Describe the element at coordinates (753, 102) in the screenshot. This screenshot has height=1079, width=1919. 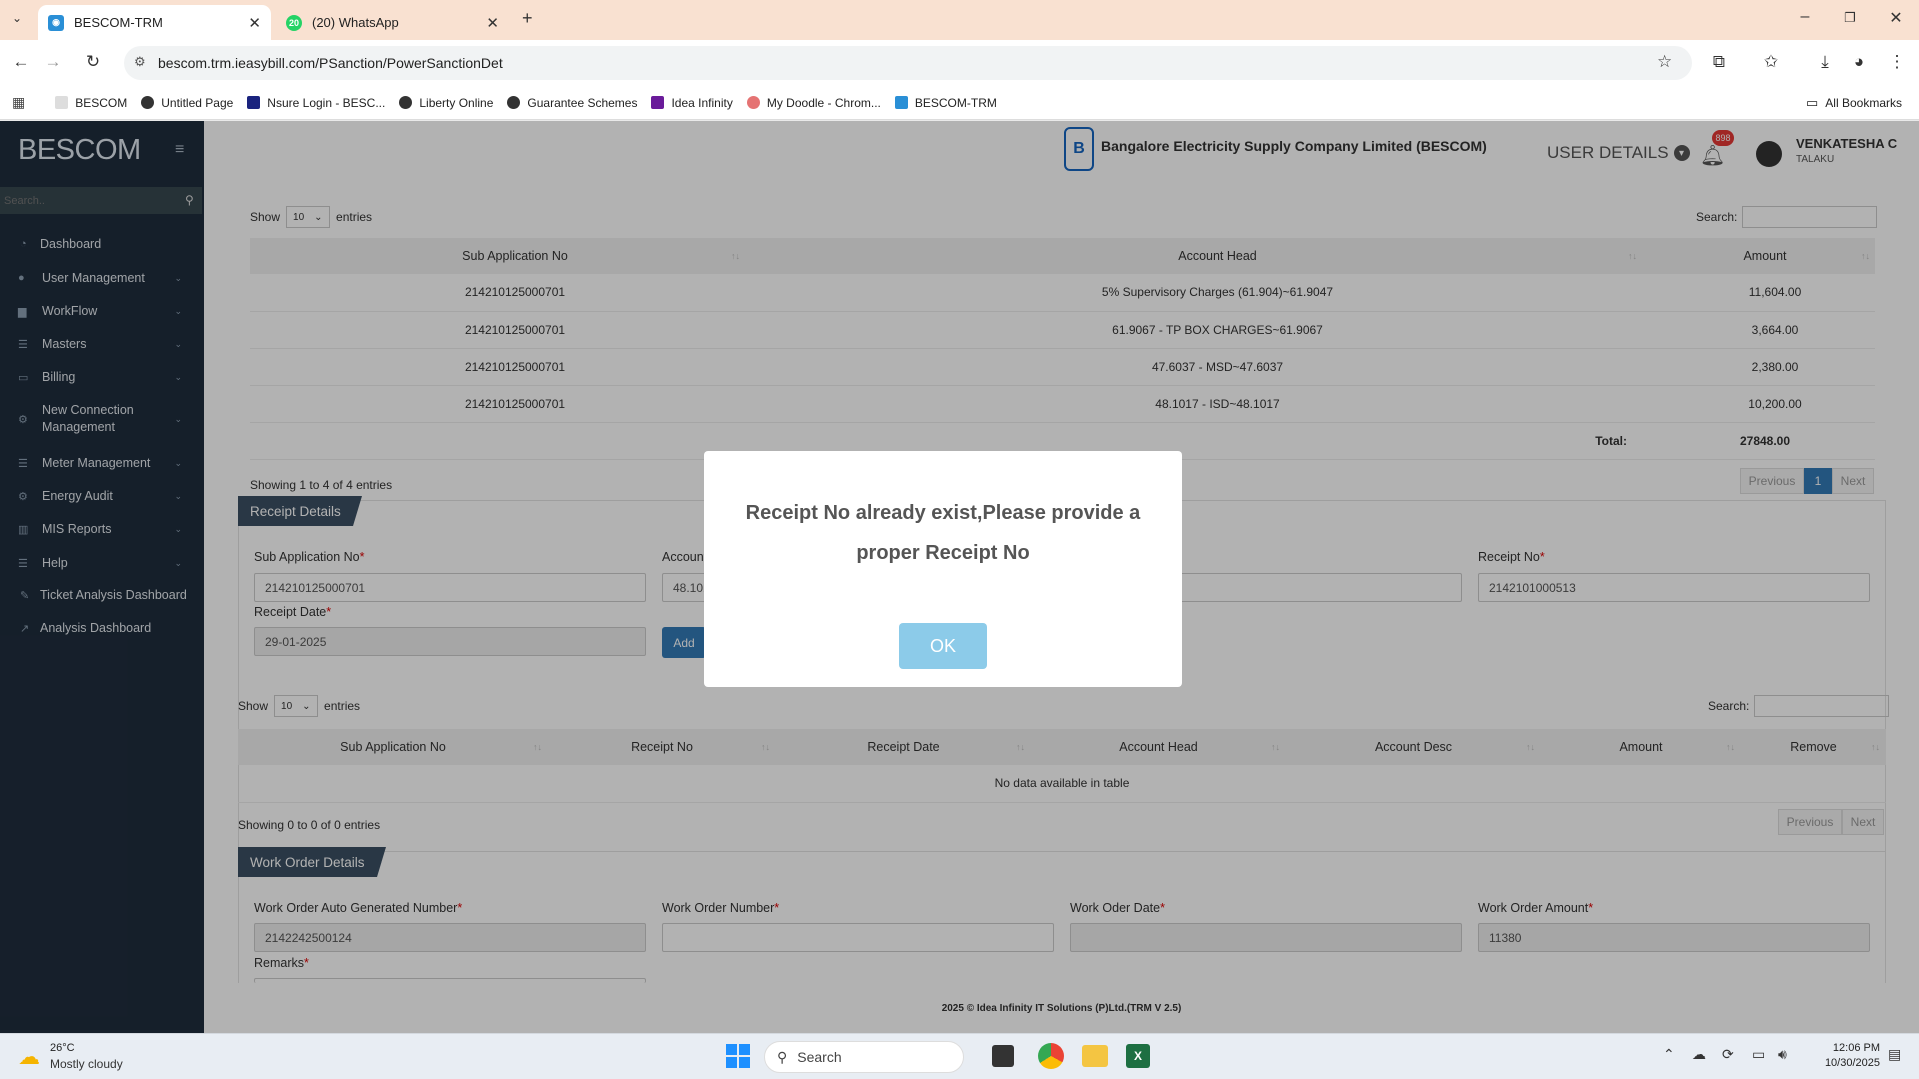
I see `doodle-icon` at that location.